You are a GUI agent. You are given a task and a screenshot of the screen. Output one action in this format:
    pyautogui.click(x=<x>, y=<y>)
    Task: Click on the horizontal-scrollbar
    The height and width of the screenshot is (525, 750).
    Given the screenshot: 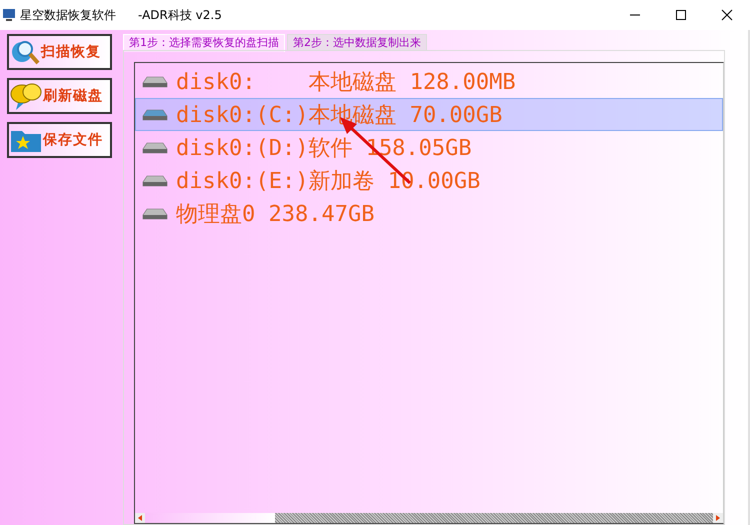 What is the action you would take?
    pyautogui.click(x=429, y=518)
    